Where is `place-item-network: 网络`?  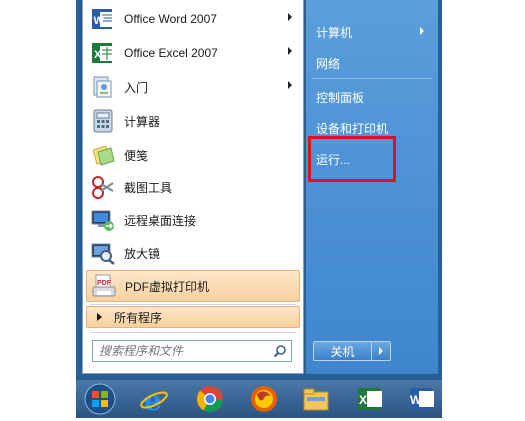 place-item-network: 网络 is located at coordinates (328, 63).